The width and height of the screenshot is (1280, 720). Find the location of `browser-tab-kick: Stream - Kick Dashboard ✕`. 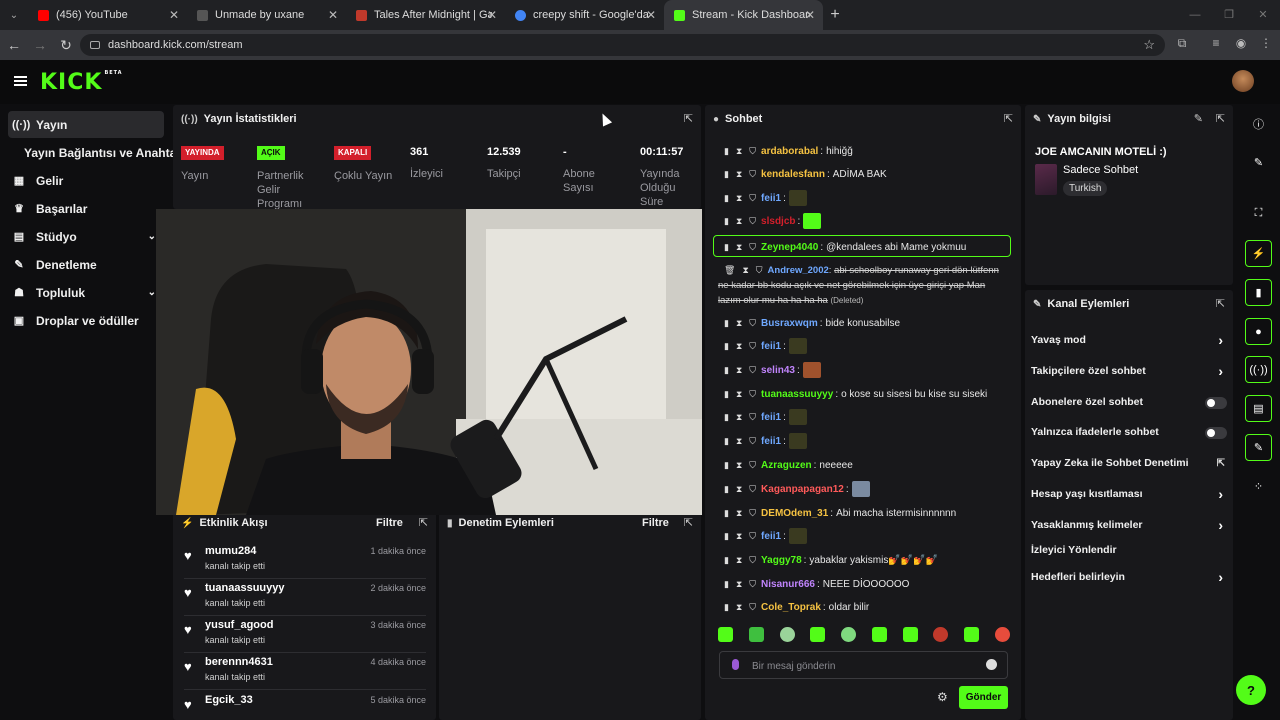

browser-tab-kick: Stream - Kick Dashboard ✕ is located at coordinates (743, 15).